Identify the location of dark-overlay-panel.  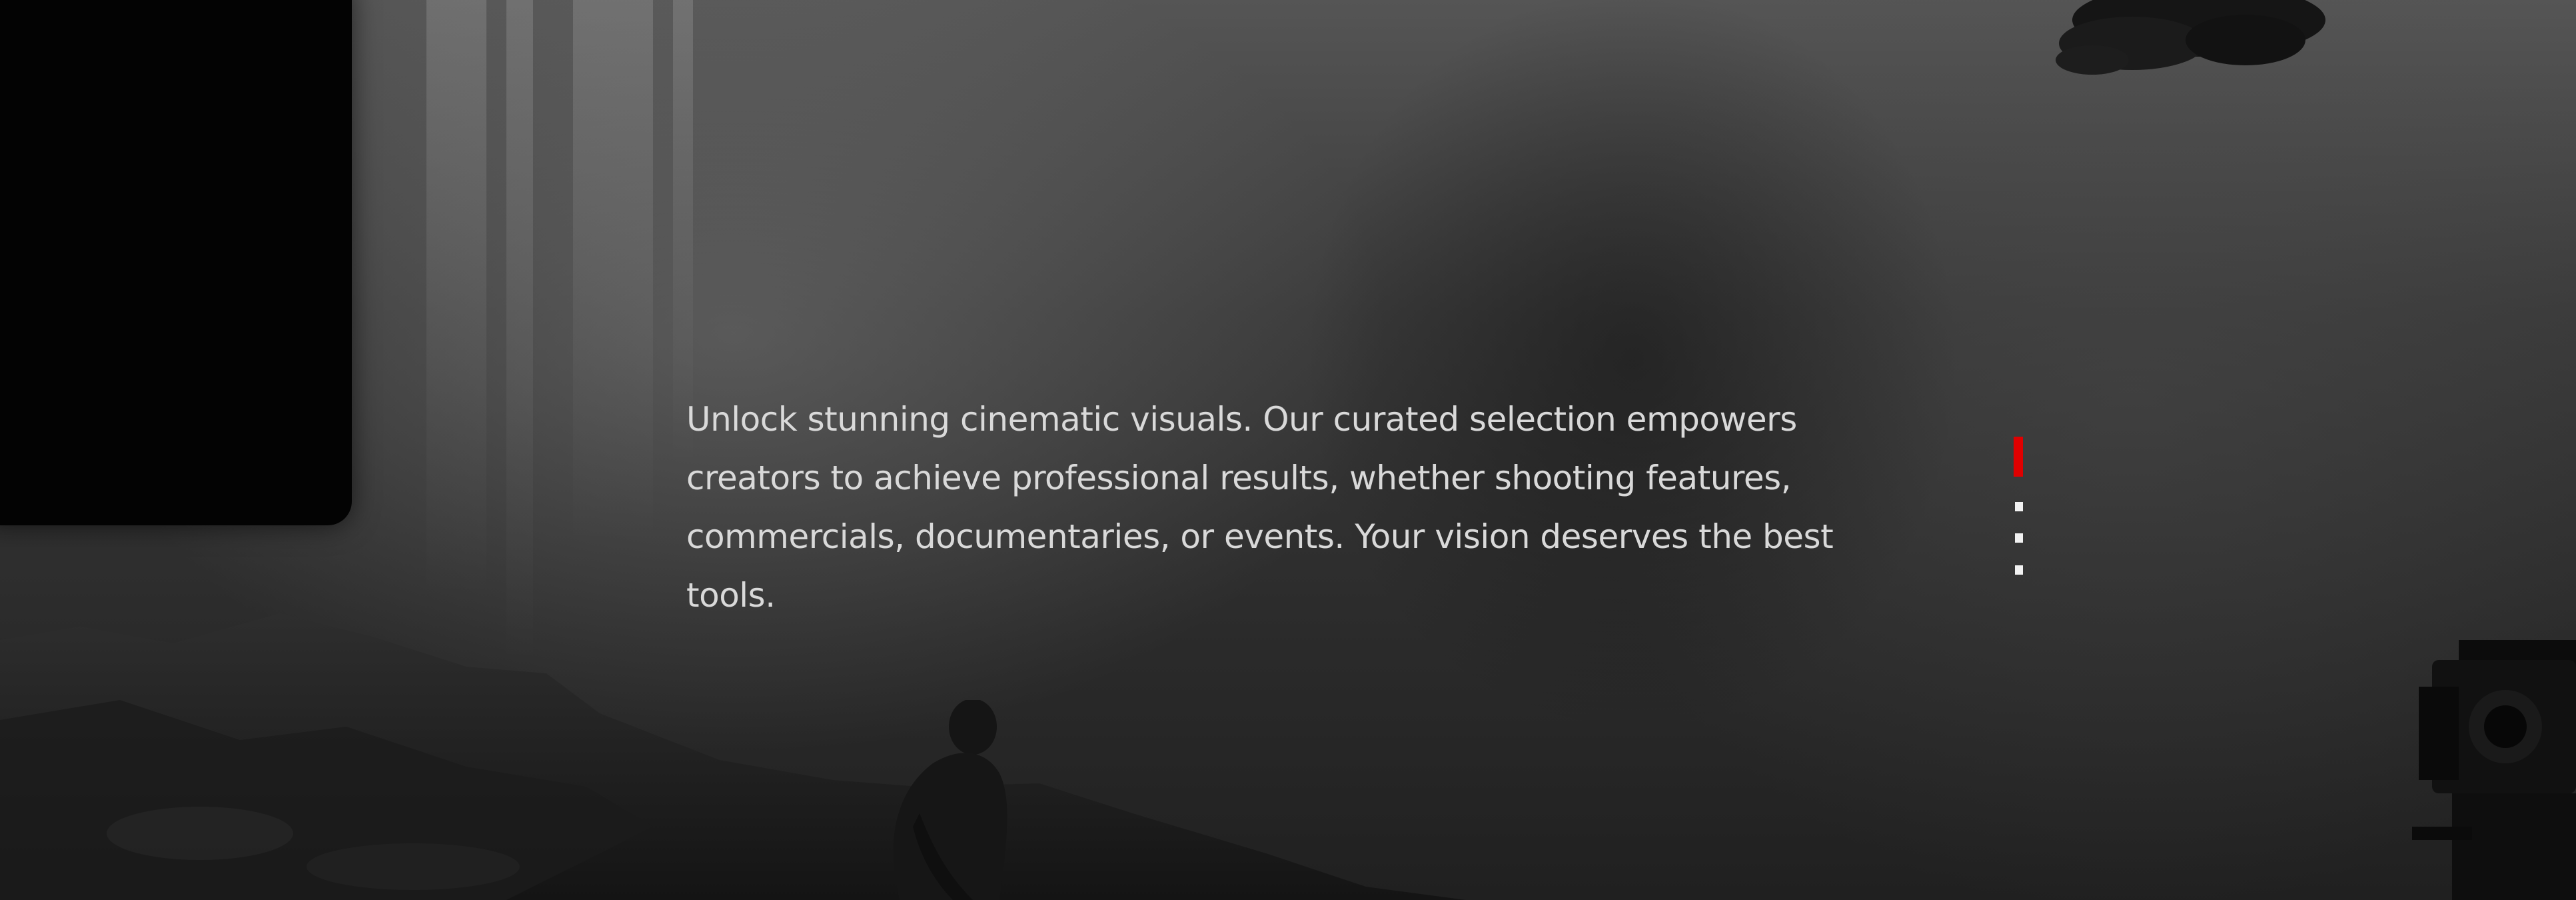
(176, 262).